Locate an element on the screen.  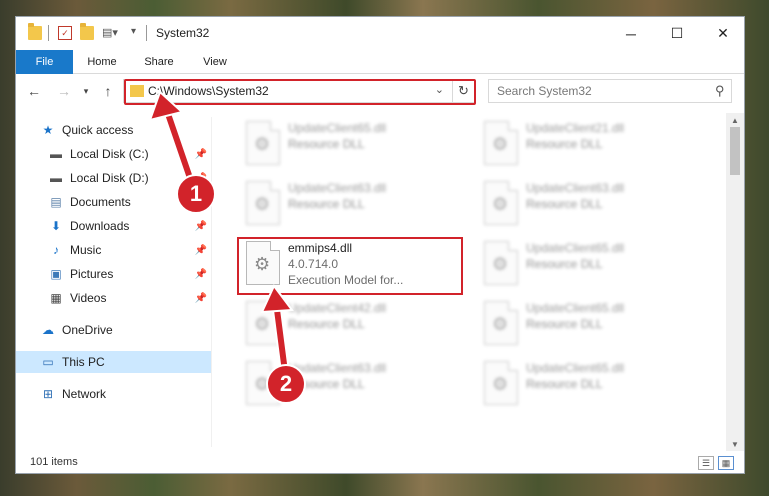
sidebar-item-videos: ▦ Videos 📌 is located at coordinates (113, 298).